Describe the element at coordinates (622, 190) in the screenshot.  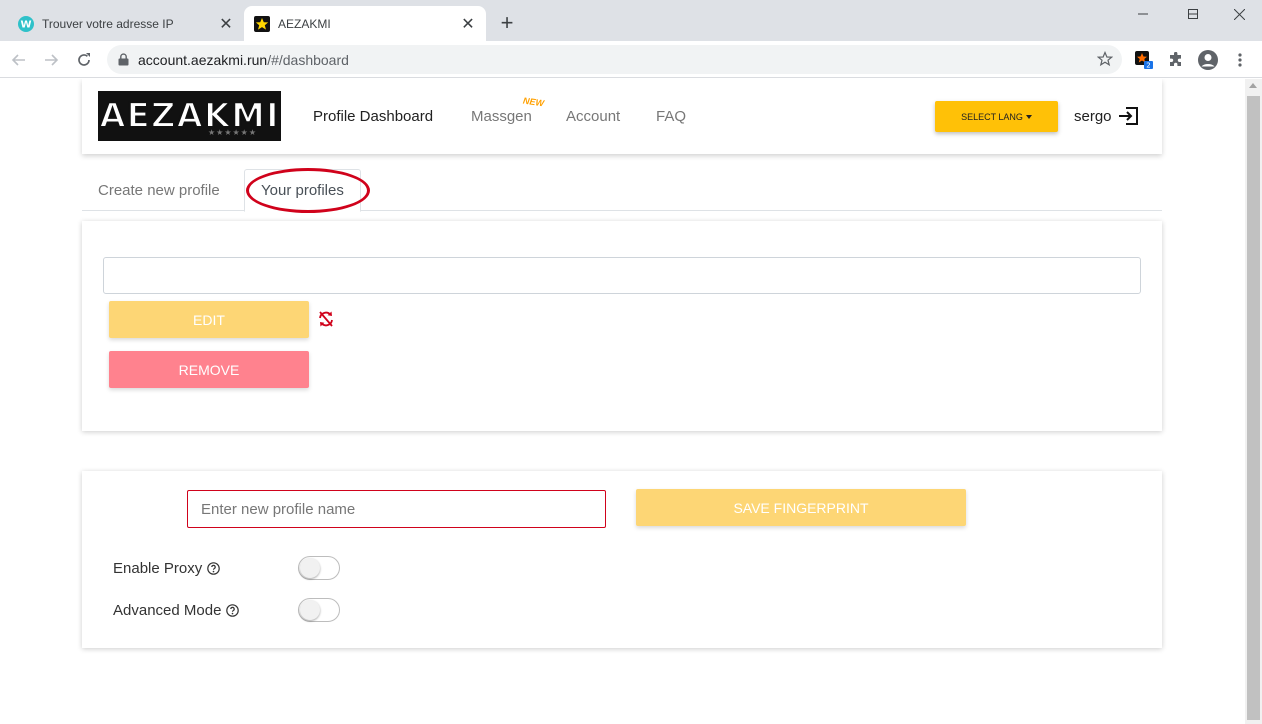
I see `profile-tabs: Create new profile Your profiles` at that location.